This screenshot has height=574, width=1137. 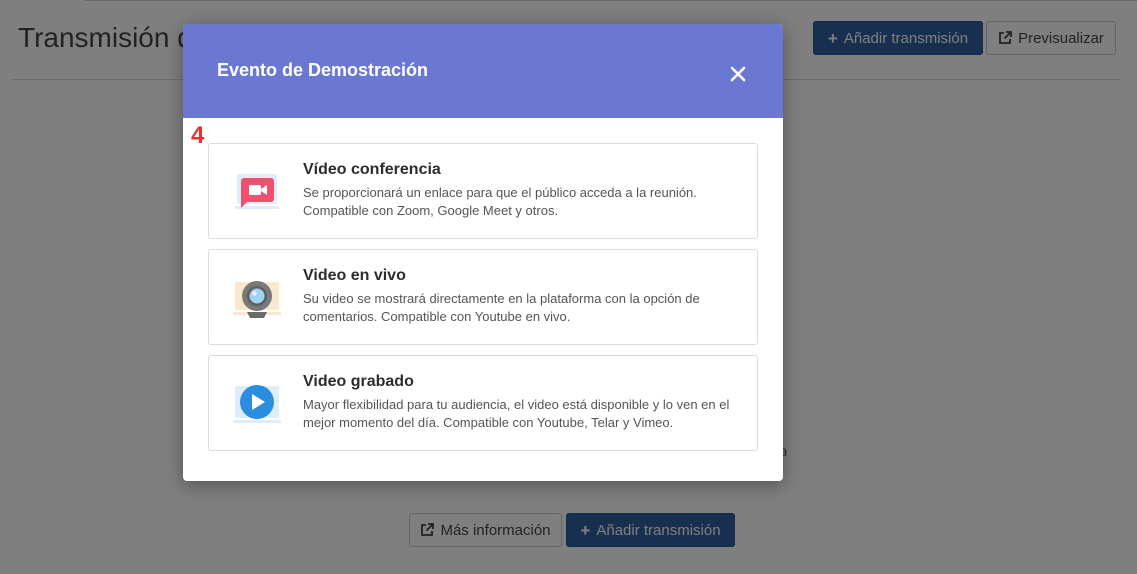 What do you see at coordinates (483, 71) in the screenshot?
I see `modal-header: Evento de Demostración` at bounding box center [483, 71].